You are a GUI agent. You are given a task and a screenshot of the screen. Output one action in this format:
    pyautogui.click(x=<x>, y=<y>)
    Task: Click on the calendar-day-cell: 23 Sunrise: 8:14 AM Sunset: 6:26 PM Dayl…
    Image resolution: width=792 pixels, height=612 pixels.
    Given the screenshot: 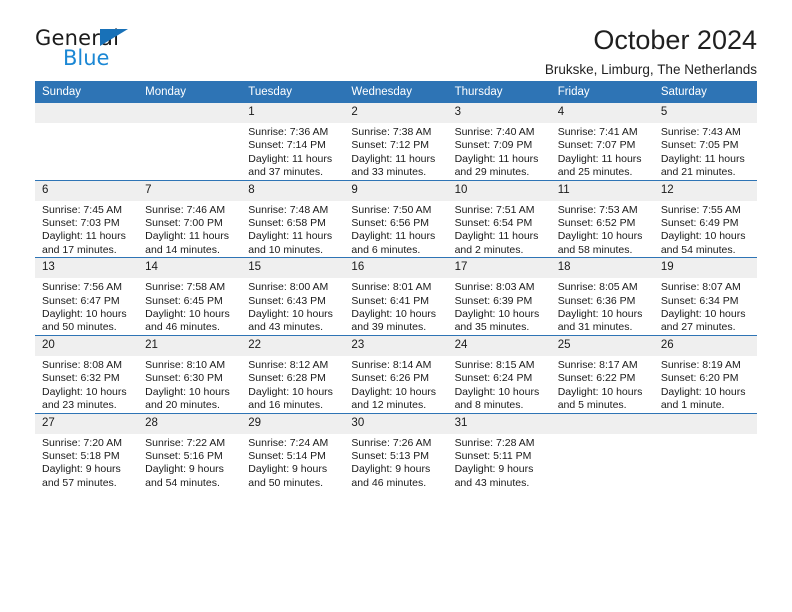 What is the action you would take?
    pyautogui.click(x=396, y=373)
    